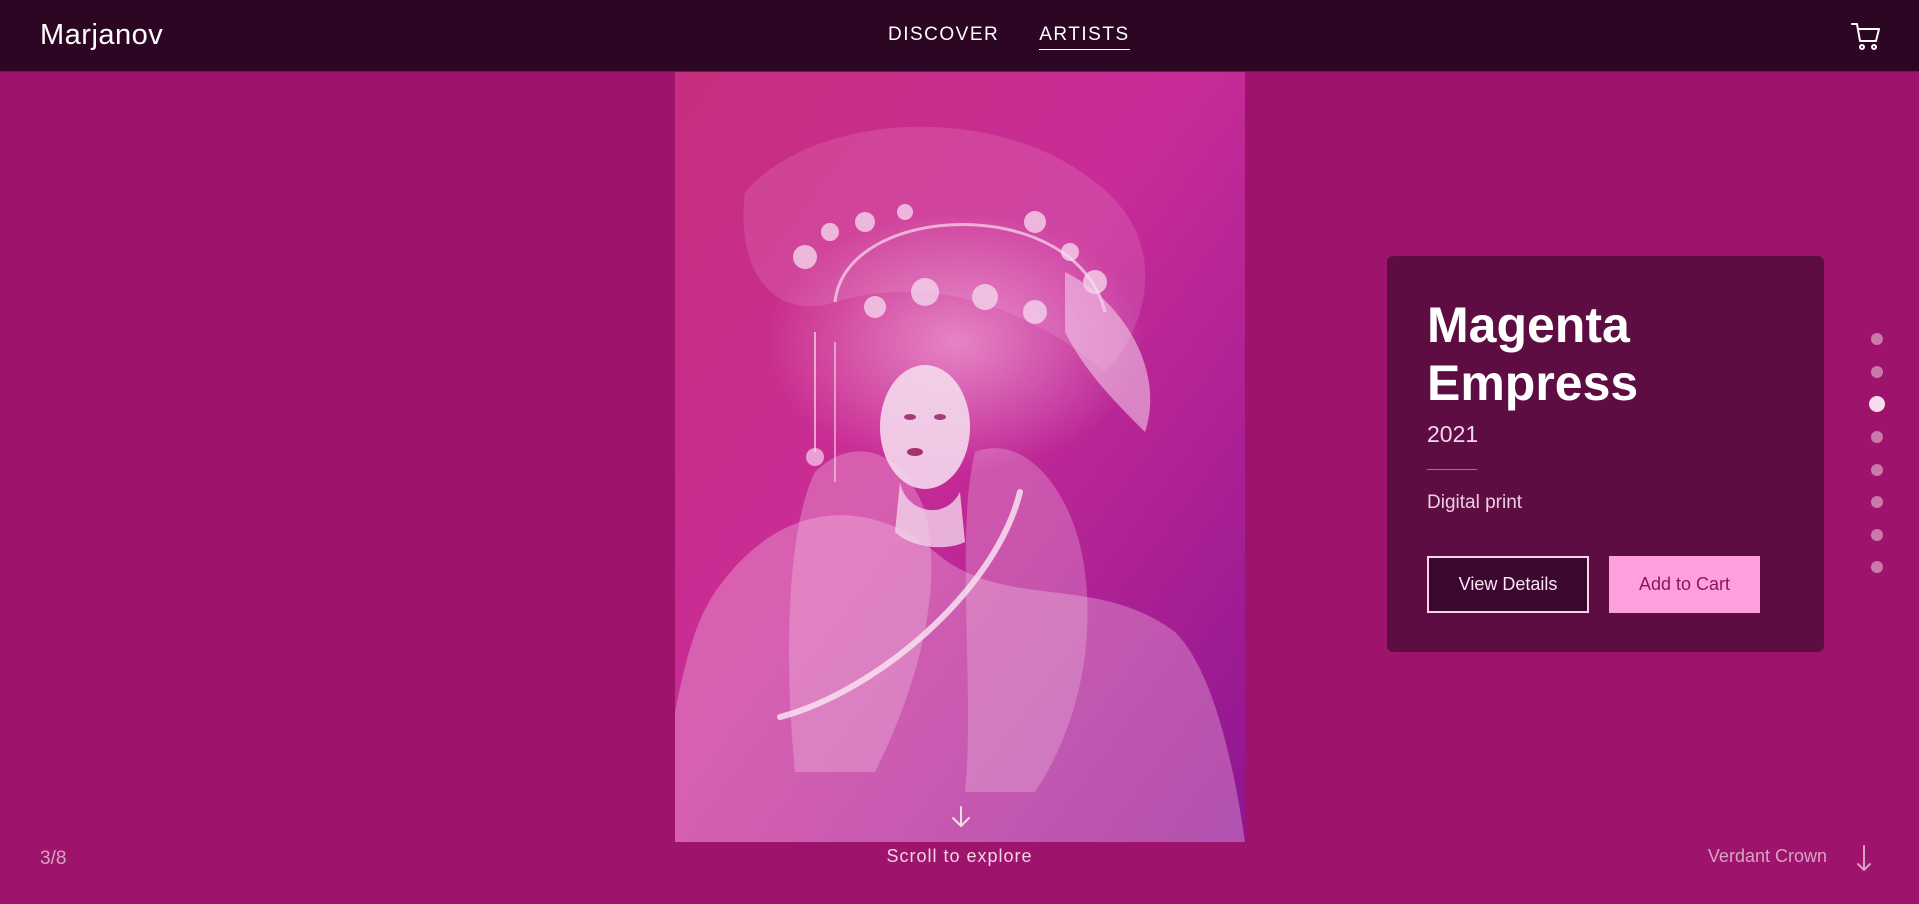  I want to click on view-details-button: View Details, so click(1508, 584).